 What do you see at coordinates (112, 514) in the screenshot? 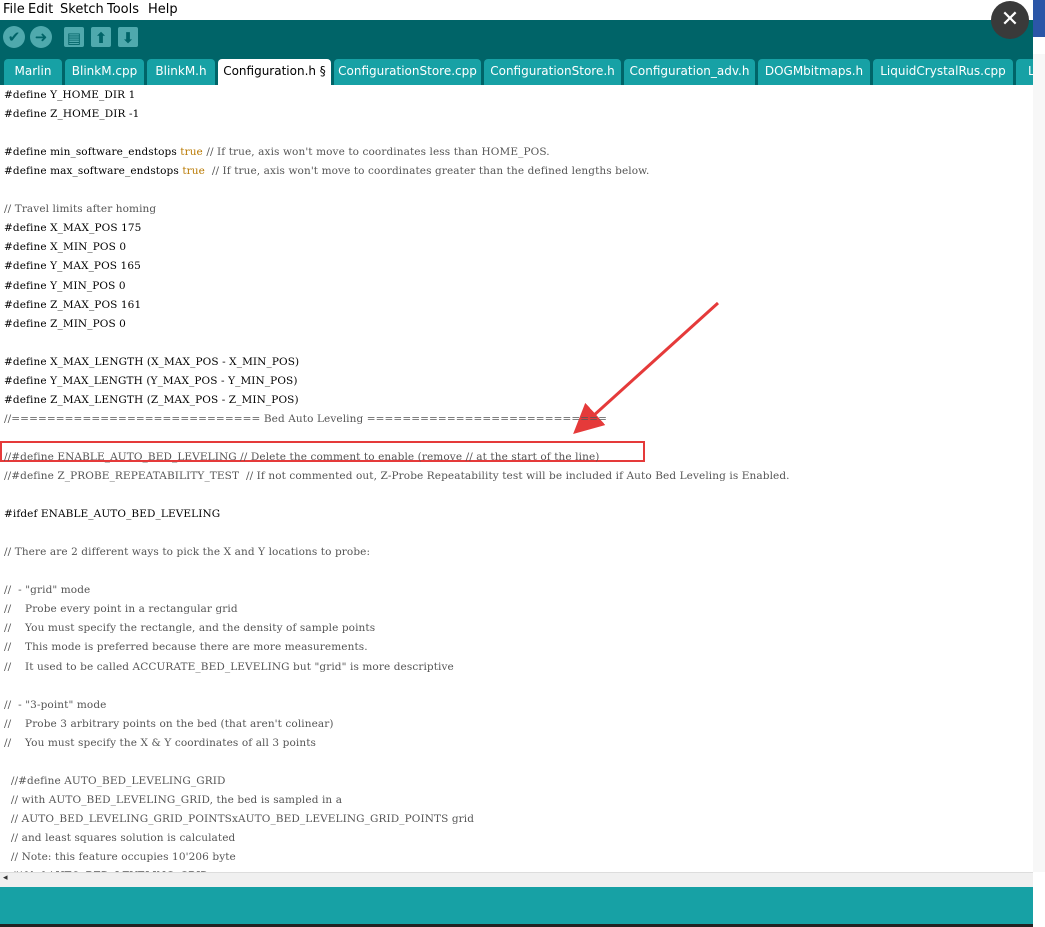
I see `code-line: #ifdef ENABLE_AUTO_BED_LEVELING` at bounding box center [112, 514].